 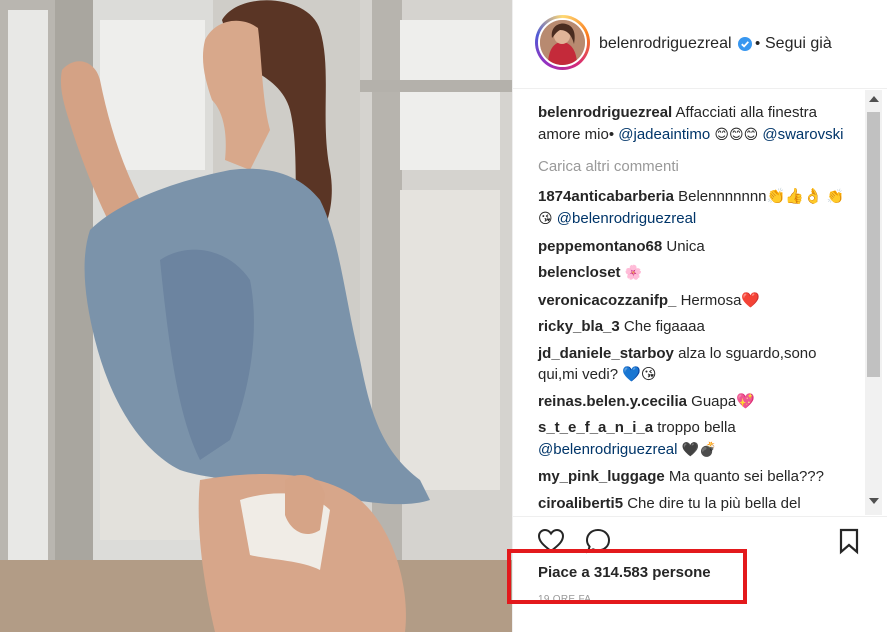 What do you see at coordinates (685, 246) in the screenshot?
I see `comment-text: Unica` at bounding box center [685, 246].